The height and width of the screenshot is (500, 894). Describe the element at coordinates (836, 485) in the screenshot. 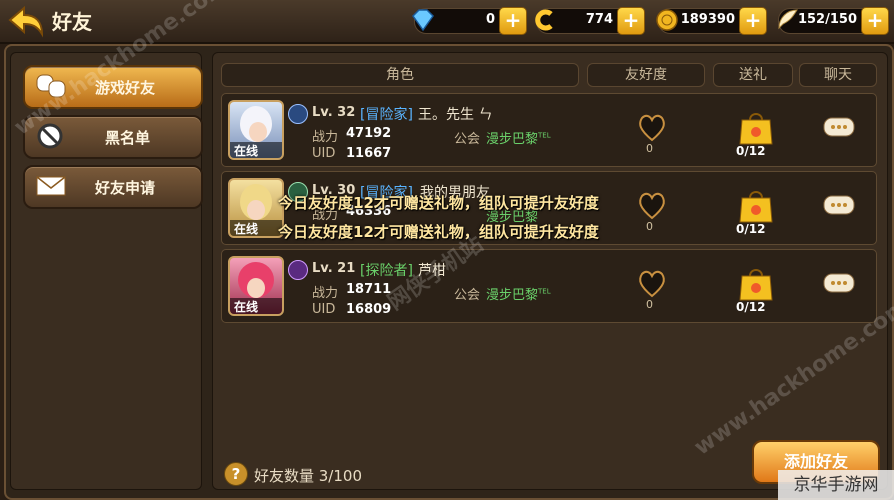

I see `brand-watermark: 京华手游网` at that location.